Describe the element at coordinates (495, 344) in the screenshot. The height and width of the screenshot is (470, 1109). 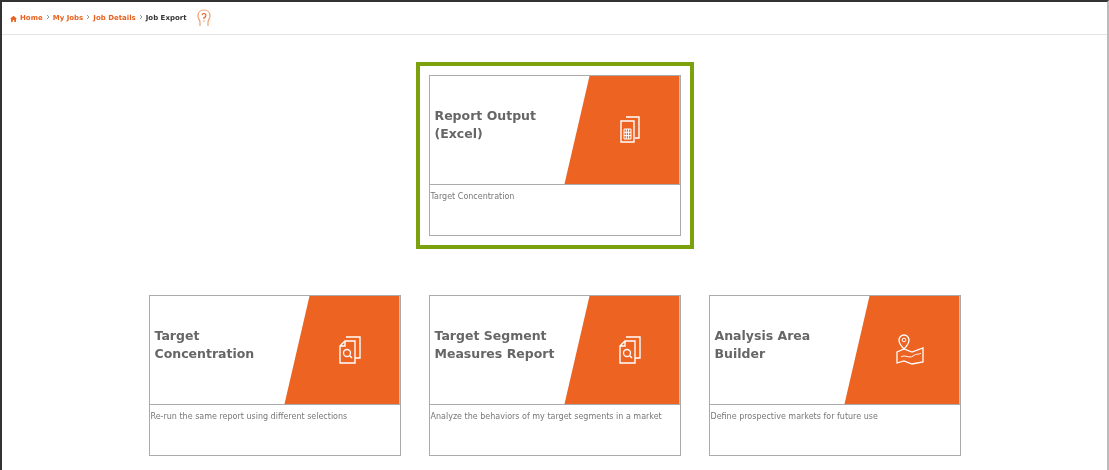
I see `card-title: Target Segment Measures Report` at that location.